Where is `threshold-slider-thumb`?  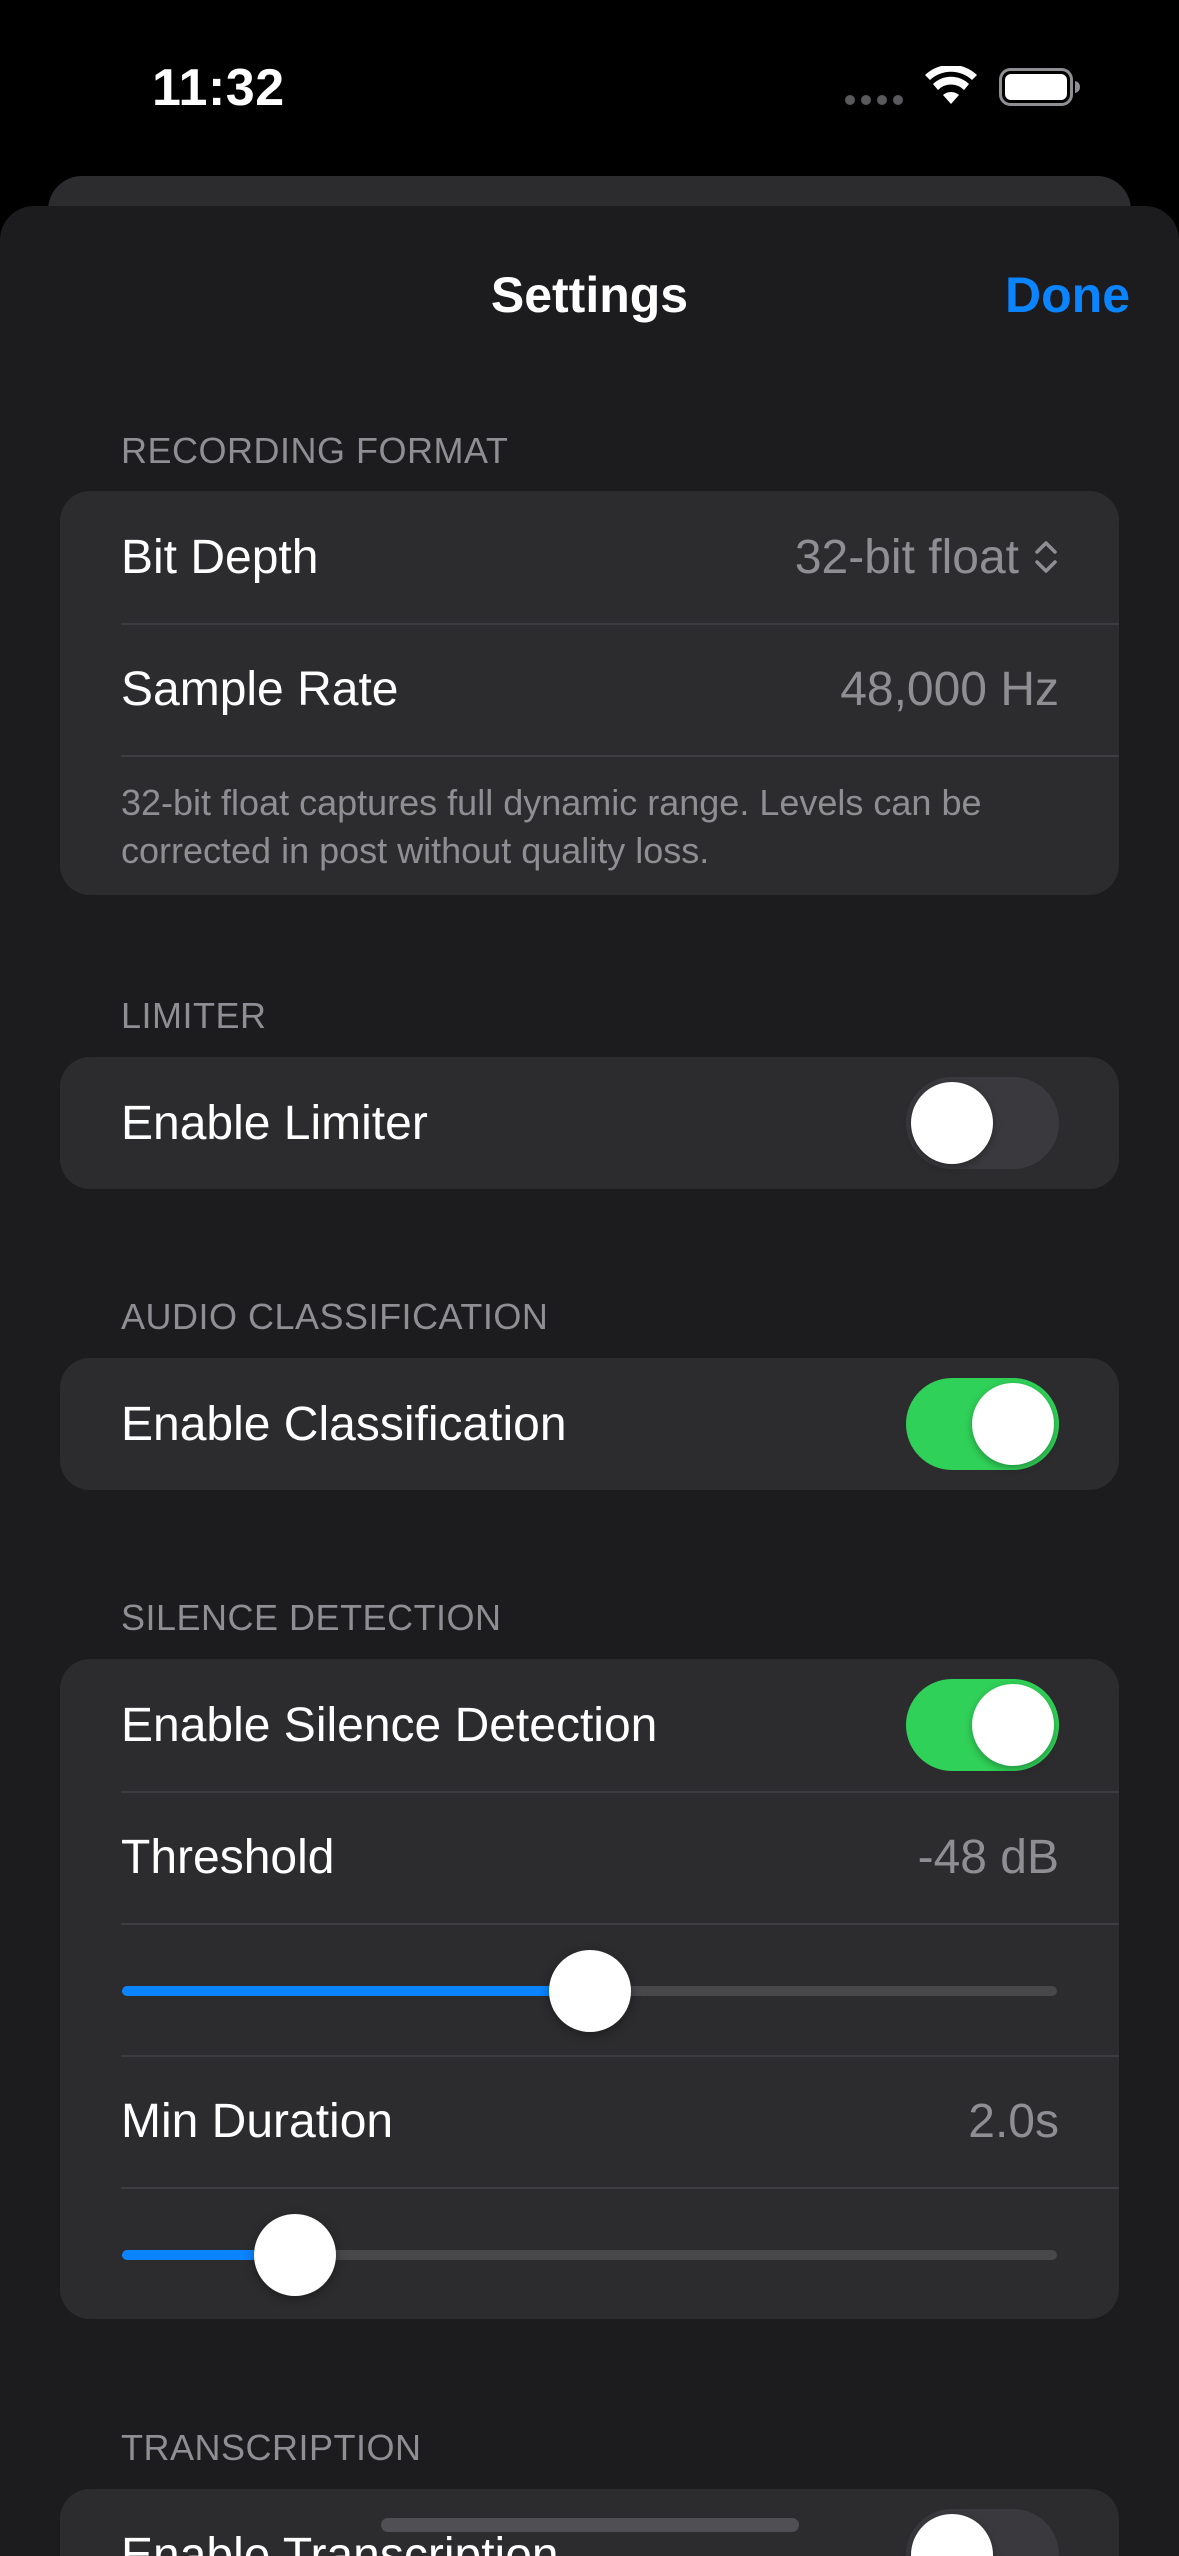
threshold-slider-thumb is located at coordinates (589, 1991).